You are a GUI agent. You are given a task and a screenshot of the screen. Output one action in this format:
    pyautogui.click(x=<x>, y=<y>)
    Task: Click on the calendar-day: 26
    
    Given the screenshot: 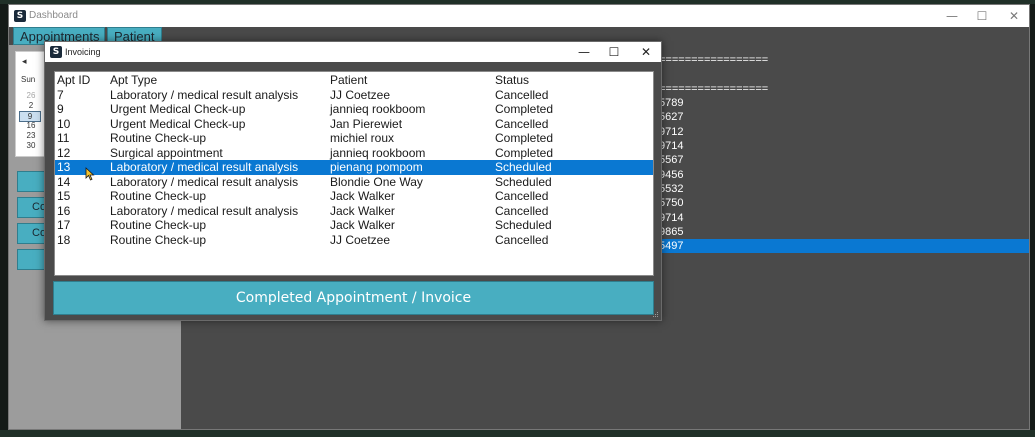 What is the action you would take?
    pyautogui.click(x=31, y=95)
    